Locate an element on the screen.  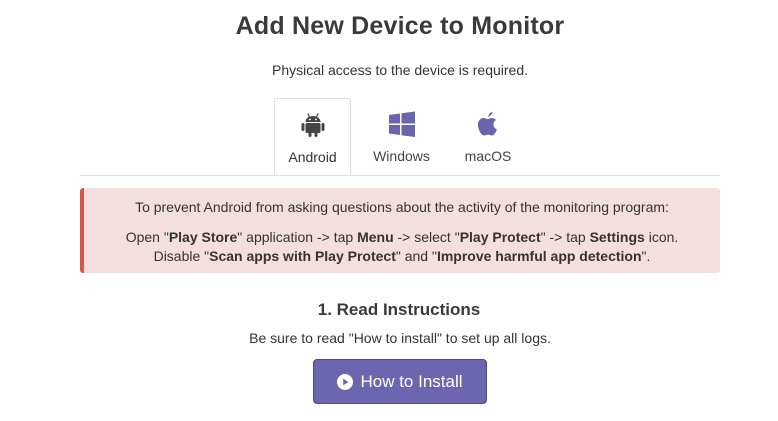
tab-android-label: Android is located at coordinates (312, 157).